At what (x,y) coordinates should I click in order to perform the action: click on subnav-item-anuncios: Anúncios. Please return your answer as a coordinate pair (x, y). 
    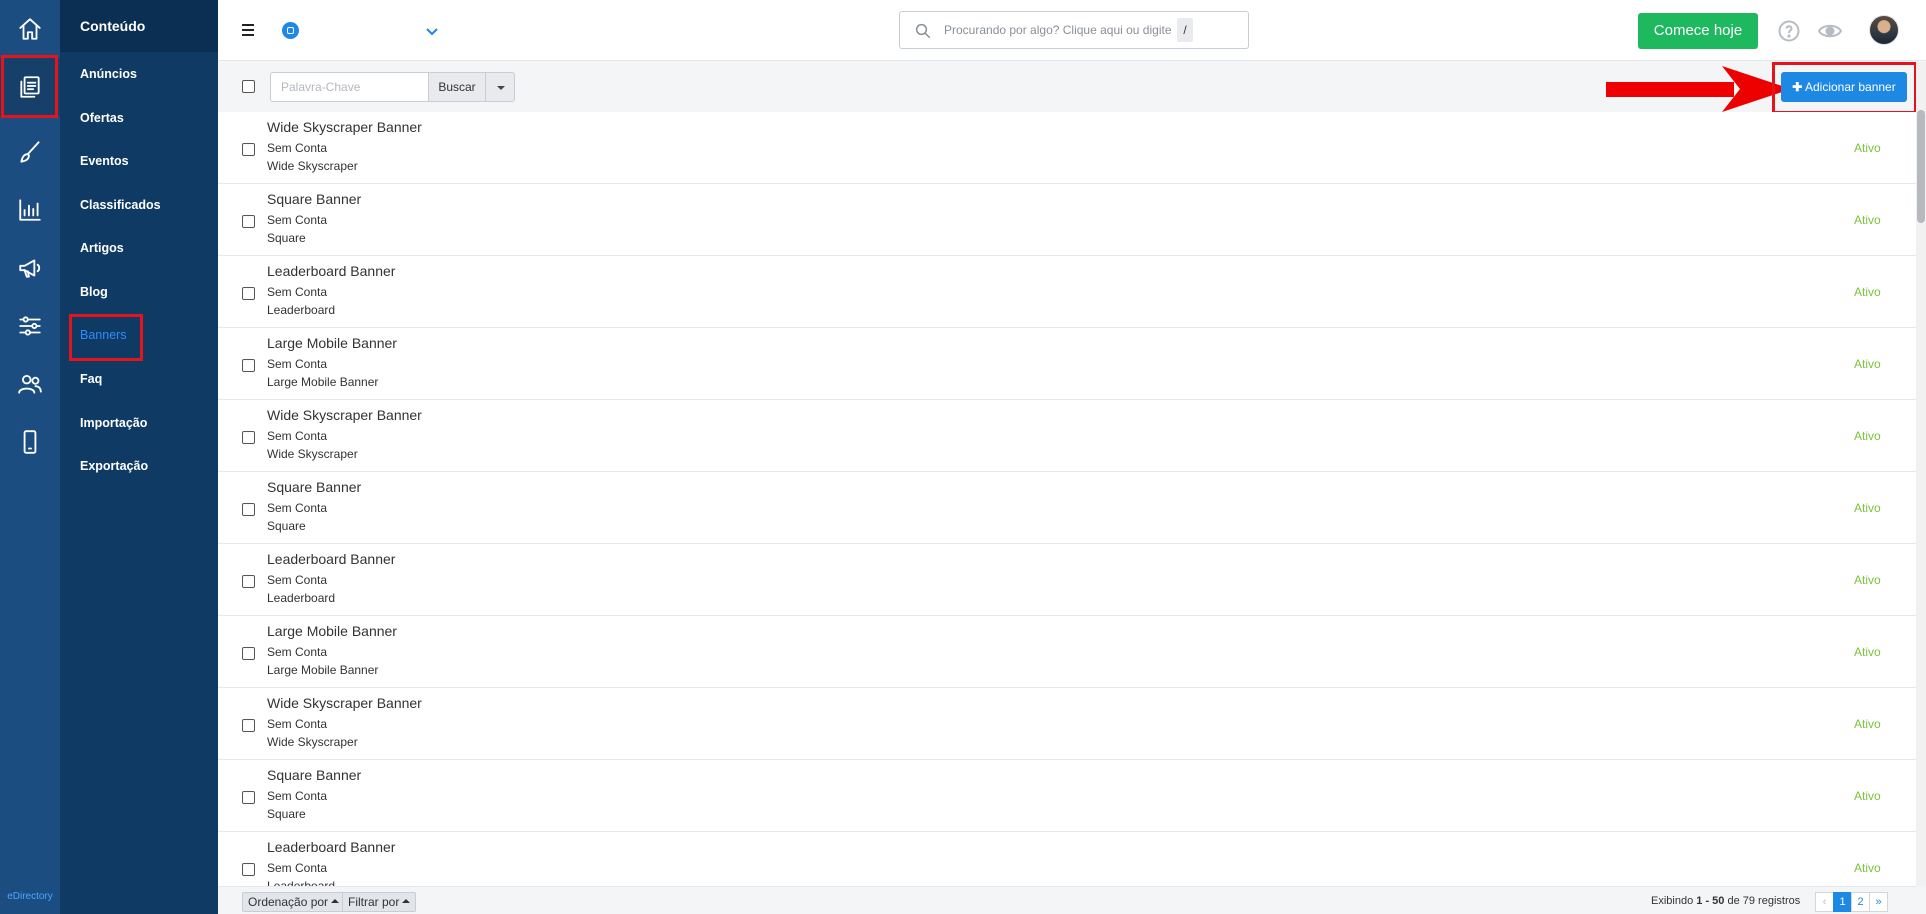
    Looking at the image, I should click on (108, 74).